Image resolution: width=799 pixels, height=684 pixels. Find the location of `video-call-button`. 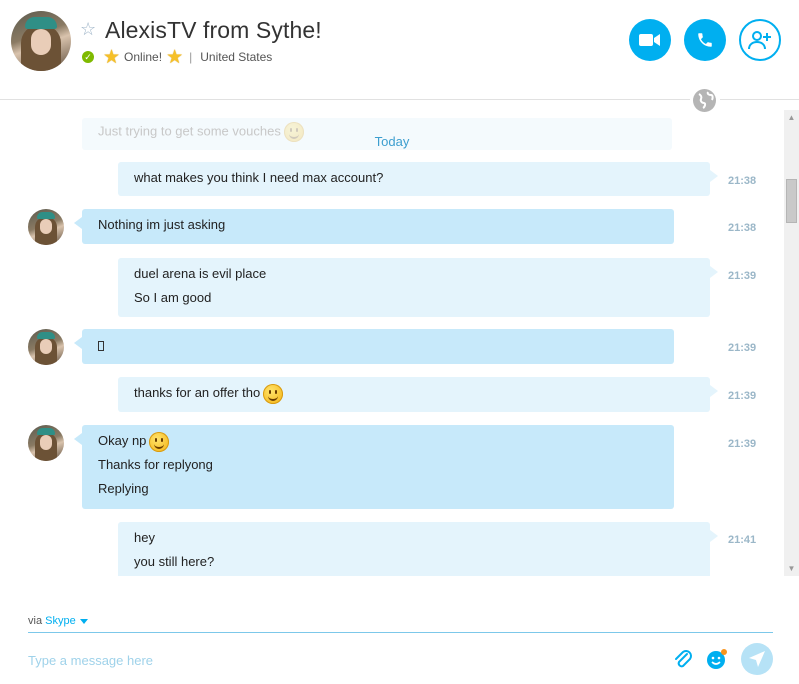

video-call-button is located at coordinates (650, 40).